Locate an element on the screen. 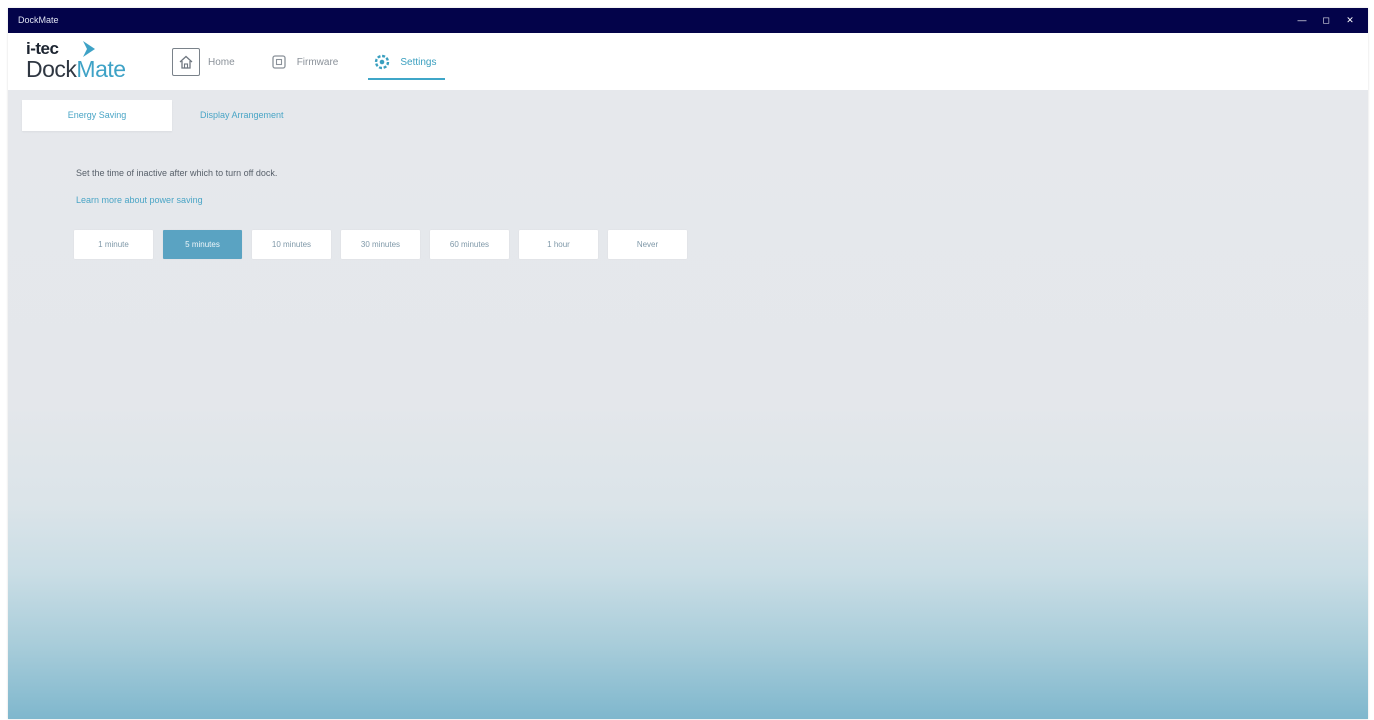 Image resolution: width=1374 pixels, height=720 pixels. window-controls: — ◻ ✕ is located at coordinates (1326, 20).